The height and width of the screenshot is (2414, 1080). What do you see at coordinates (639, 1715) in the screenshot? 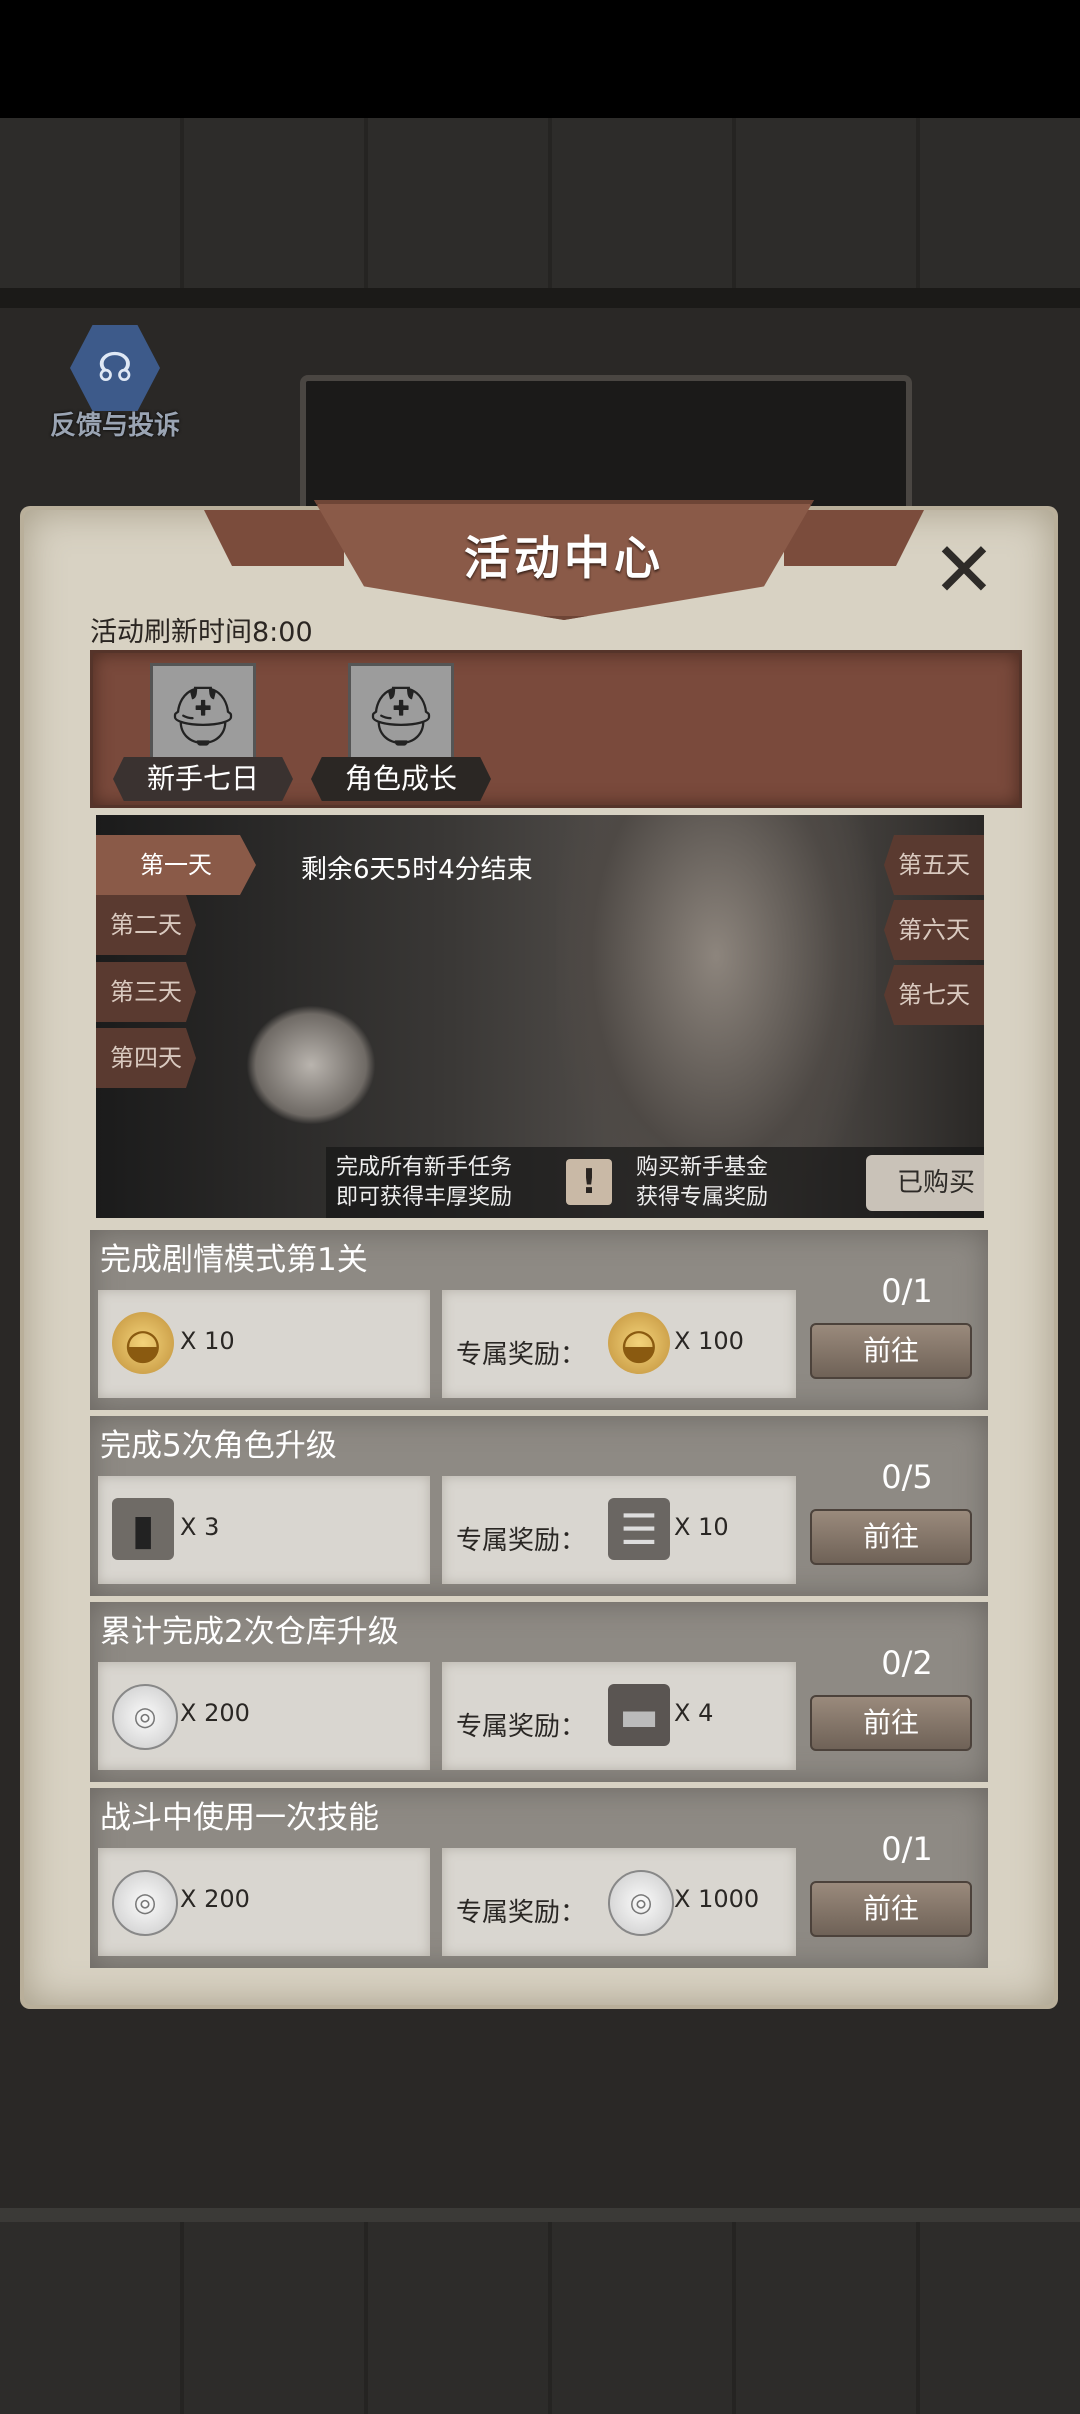
I see `wood-plank-icon: ▬` at bounding box center [639, 1715].